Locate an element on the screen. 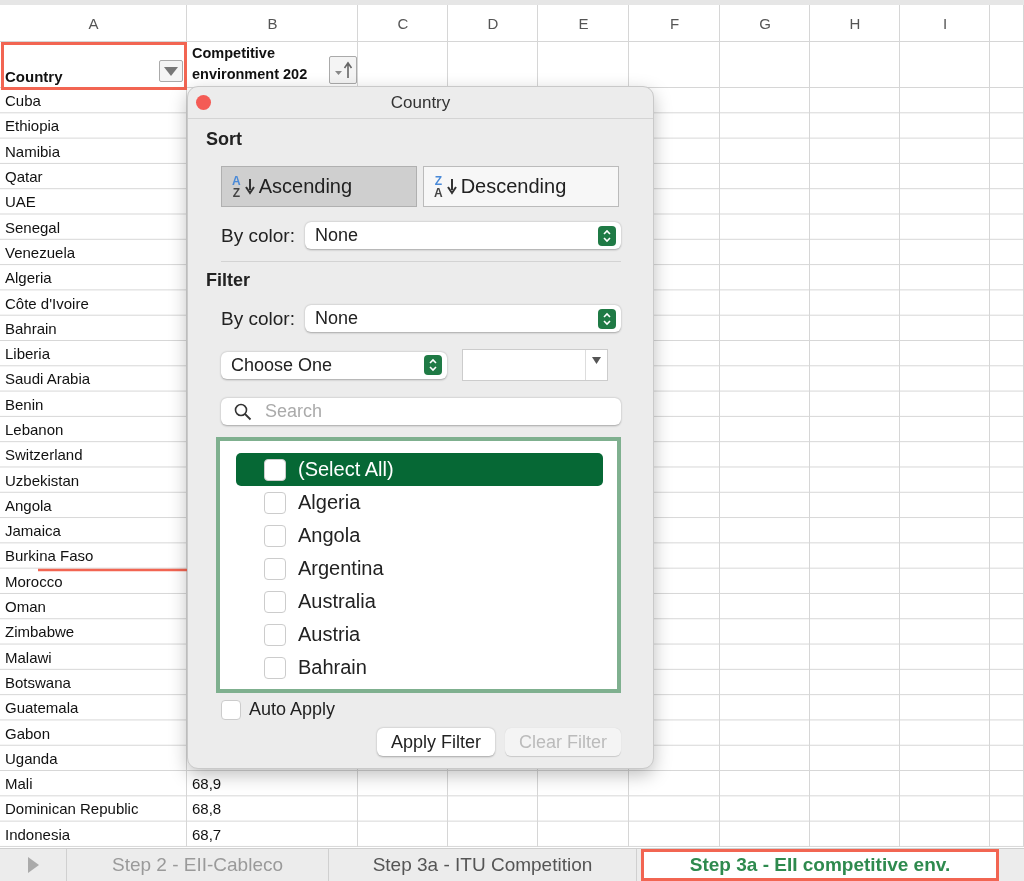 This screenshot has height=881, width=1024. table-cell: Cuba is located at coordinates (23, 101).